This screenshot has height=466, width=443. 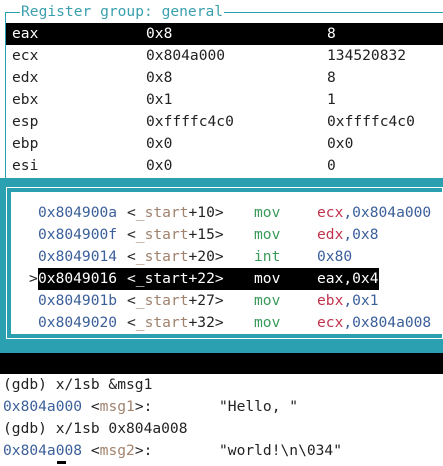 I want to click on asm-symbol-offset: +32, so click(x=201, y=322).